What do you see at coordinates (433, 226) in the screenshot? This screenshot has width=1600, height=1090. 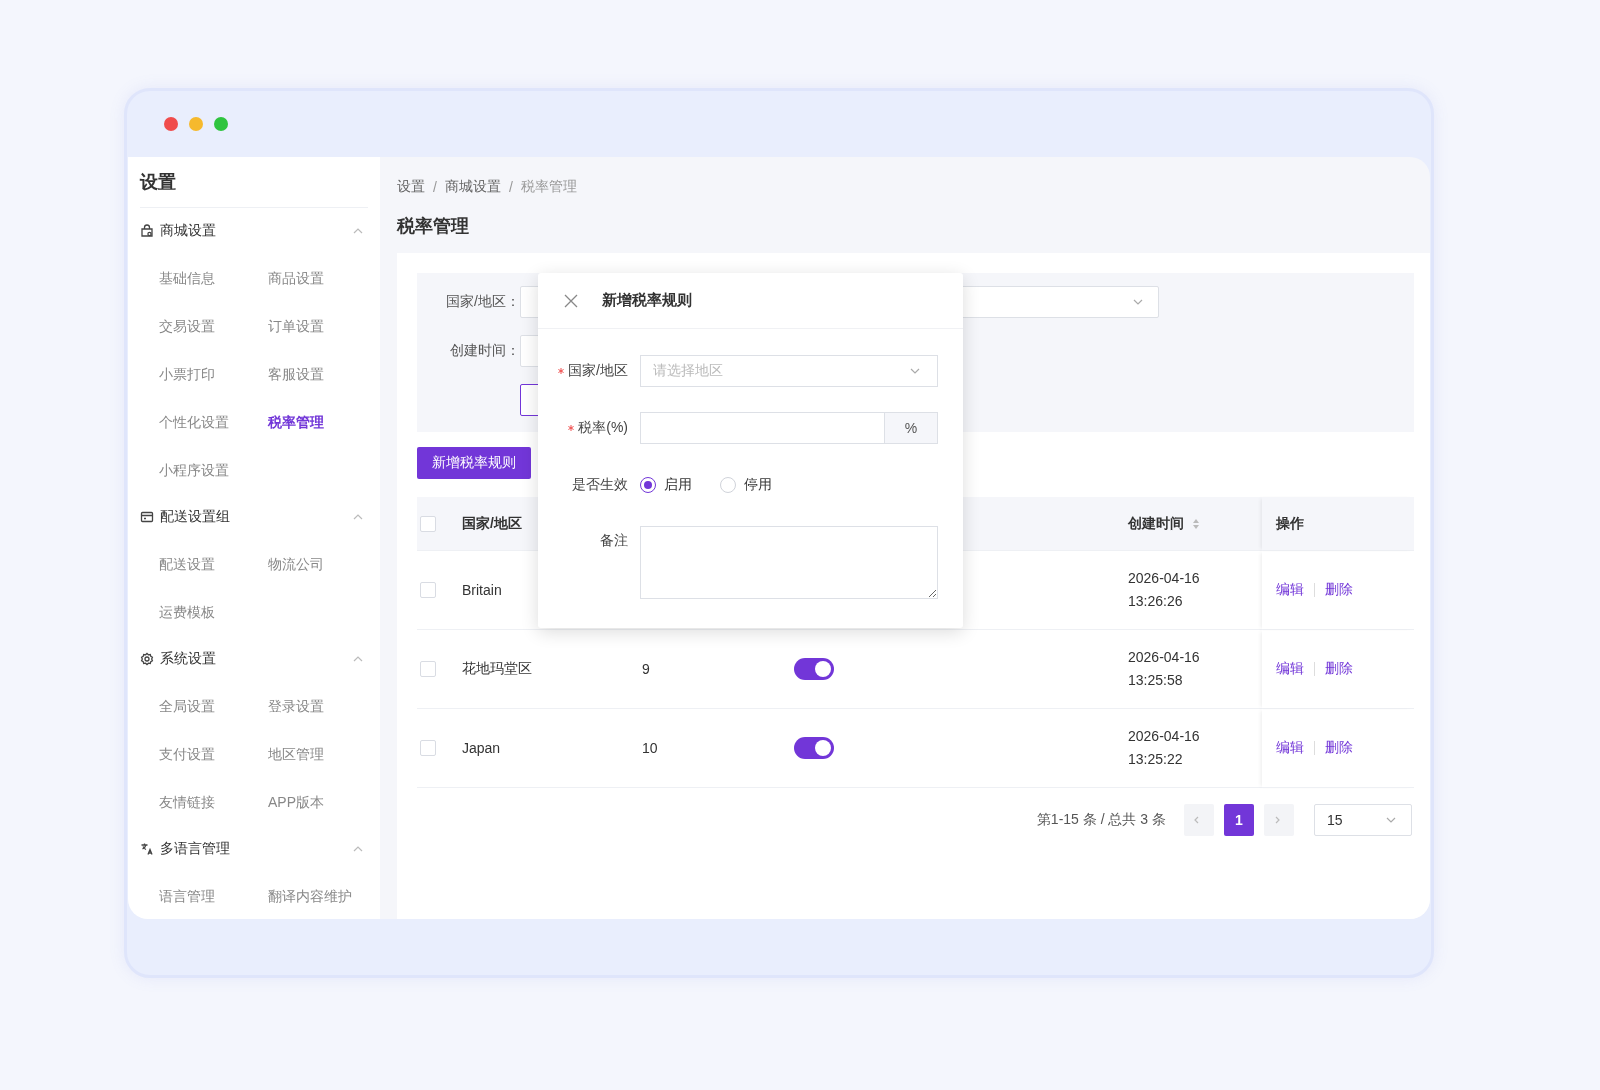 I see `page-title: 税率管理` at bounding box center [433, 226].